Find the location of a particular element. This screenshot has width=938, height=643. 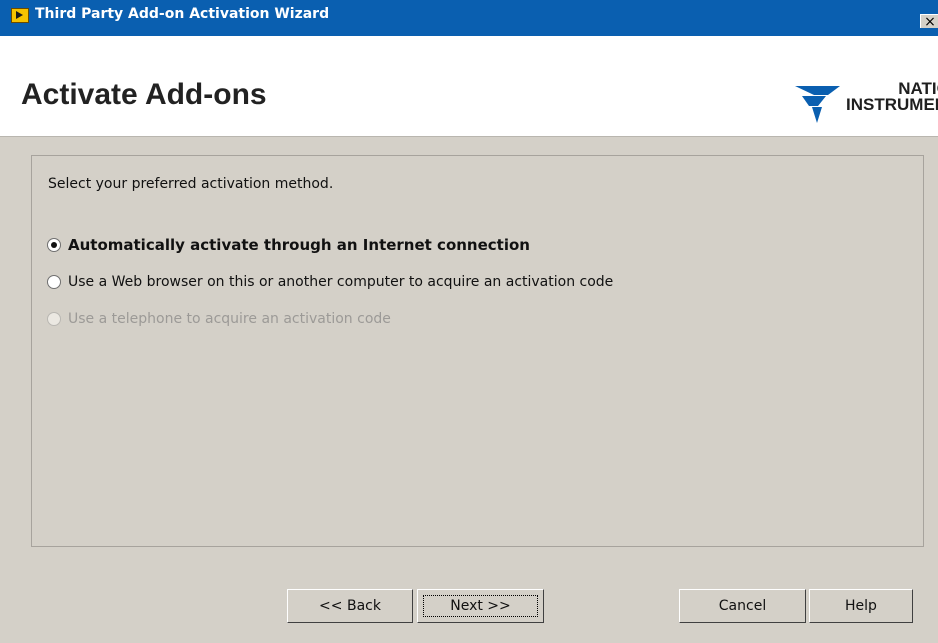

title-bar: Third Party Add-on Activation Wizard × is located at coordinates (469, 16).